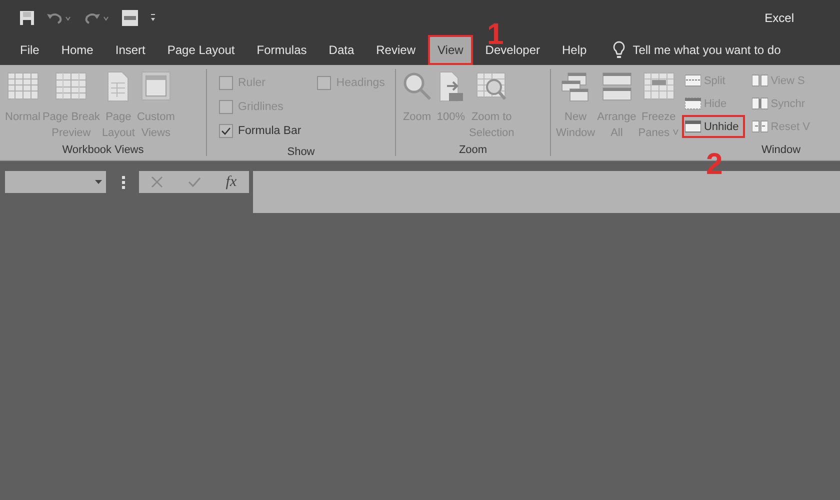  What do you see at coordinates (59, 17) in the screenshot?
I see `undo-icon` at bounding box center [59, 17].